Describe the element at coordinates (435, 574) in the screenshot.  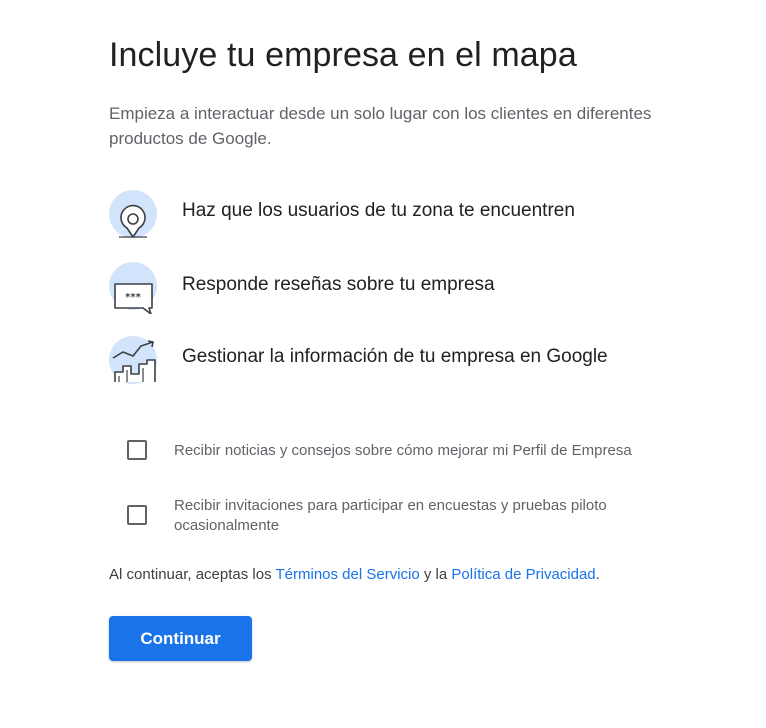
I see `terms-middle: y la` at that location.